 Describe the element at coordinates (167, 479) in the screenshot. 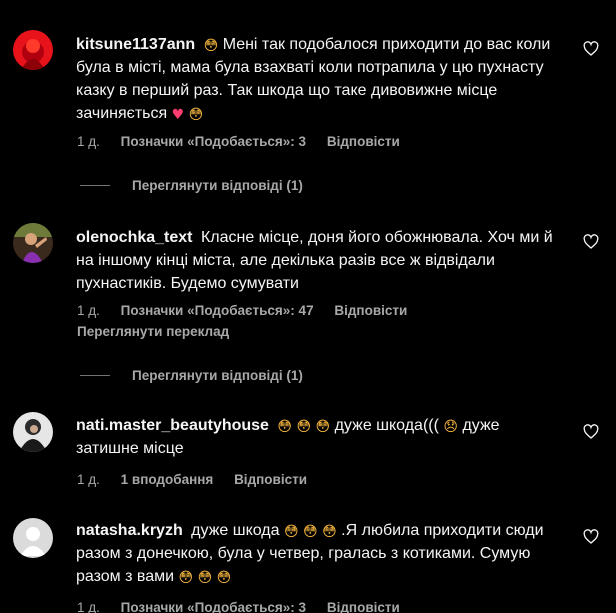

I see `likes-count: 1 вподобання` at that location.